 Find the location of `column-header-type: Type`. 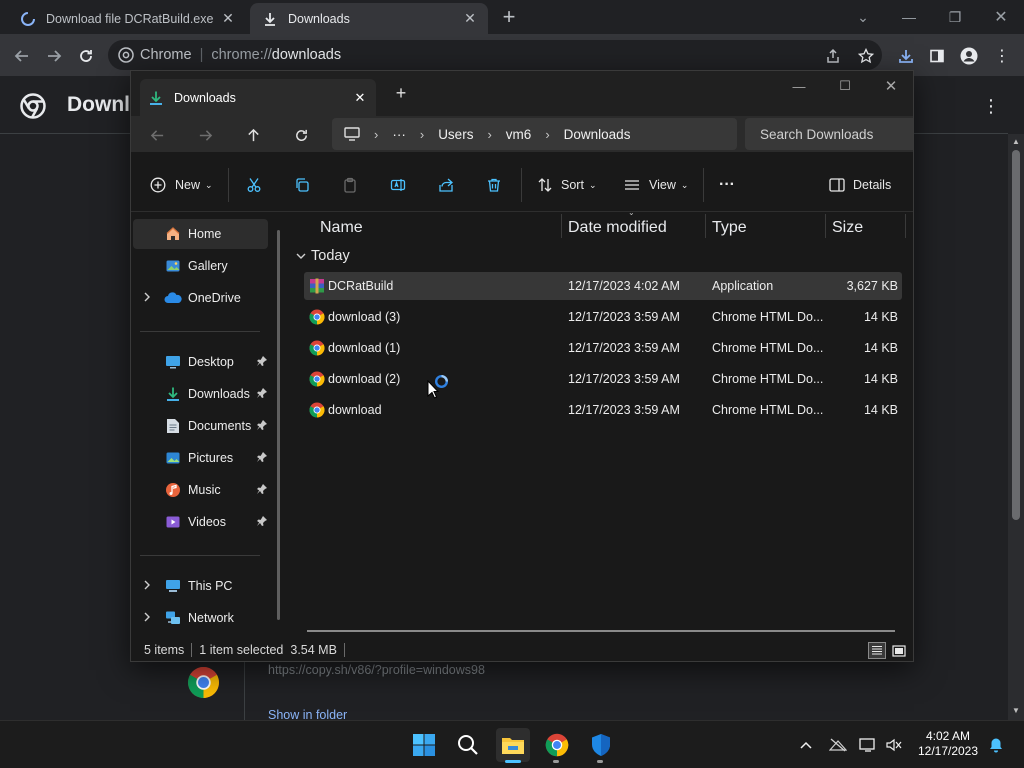

column-header-type: Type is located at coordinates (729, 228).